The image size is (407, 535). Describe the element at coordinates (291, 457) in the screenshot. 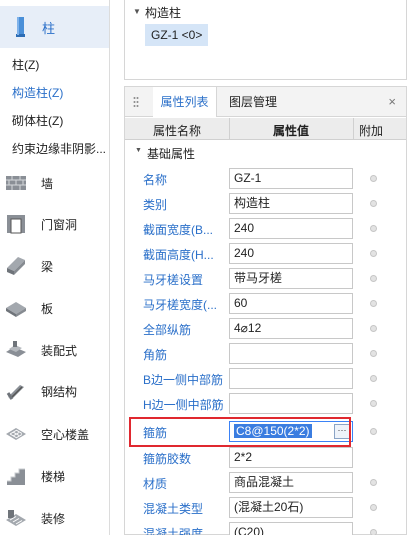

I see `property-value-input: 2*2` at that location.